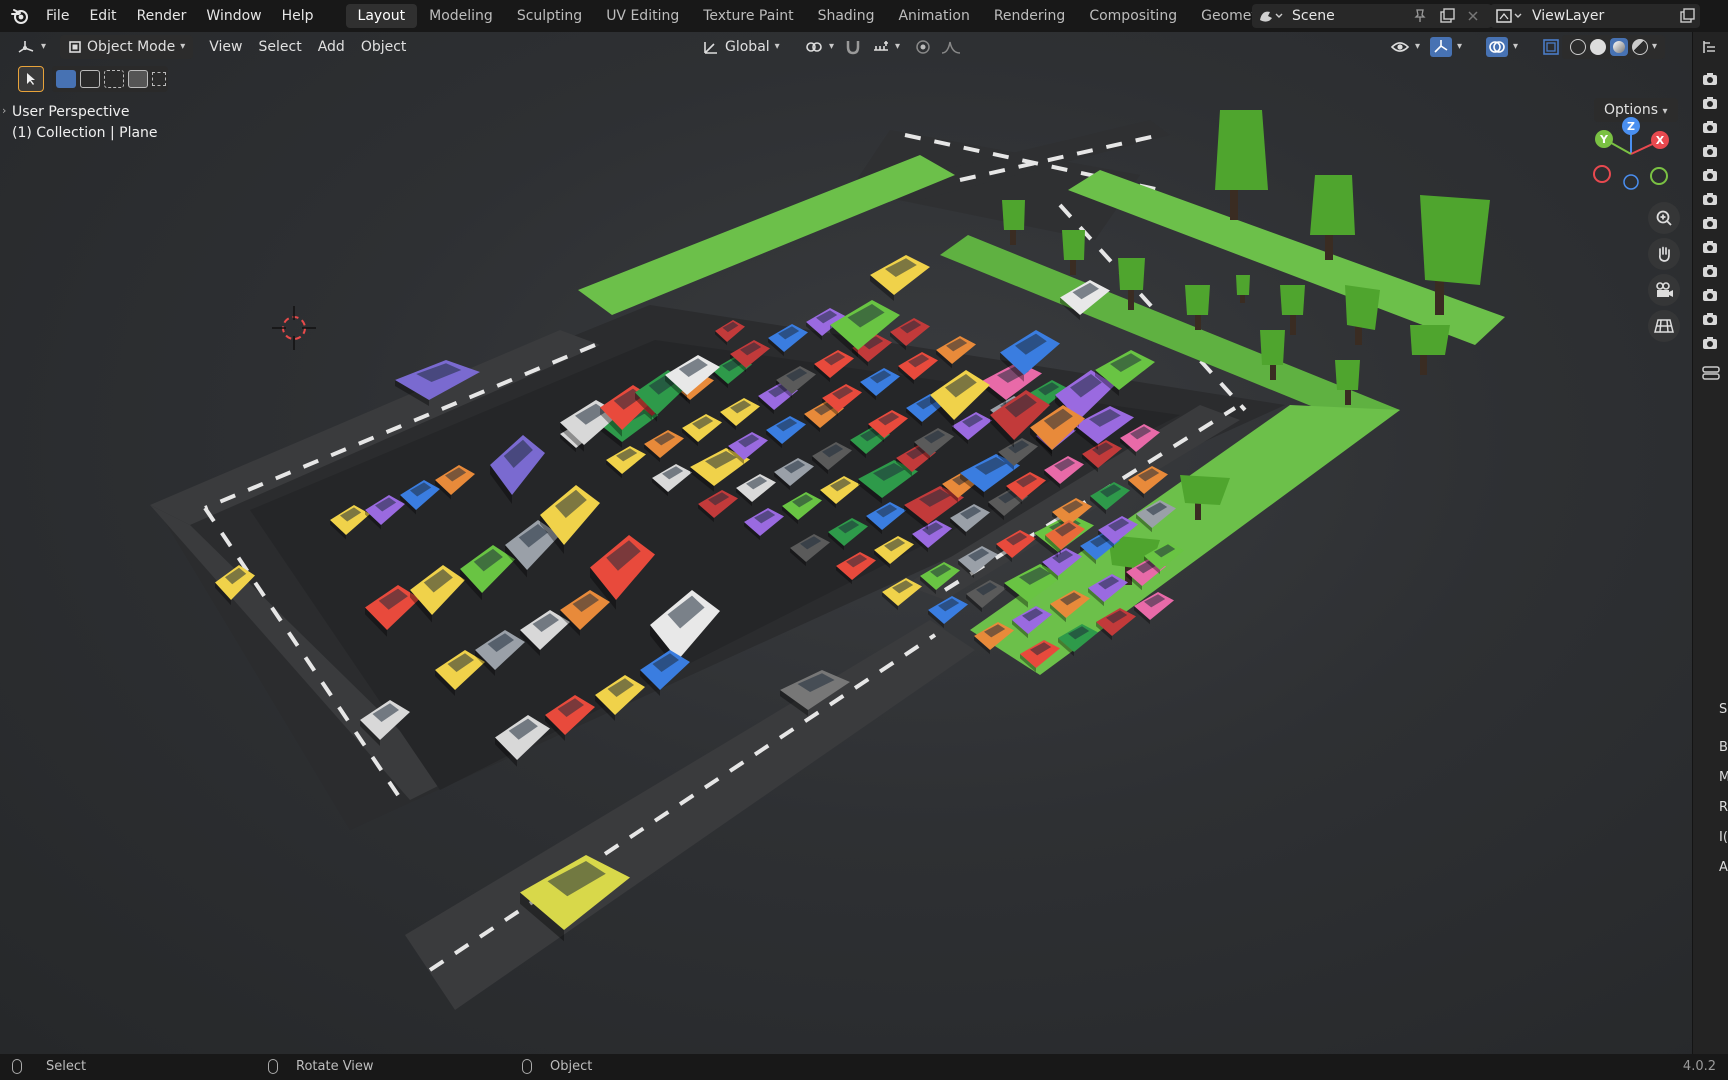 The height and width of the screenshot is (1080, 1728). I want to click on xray-icon, so click(1551, 47).